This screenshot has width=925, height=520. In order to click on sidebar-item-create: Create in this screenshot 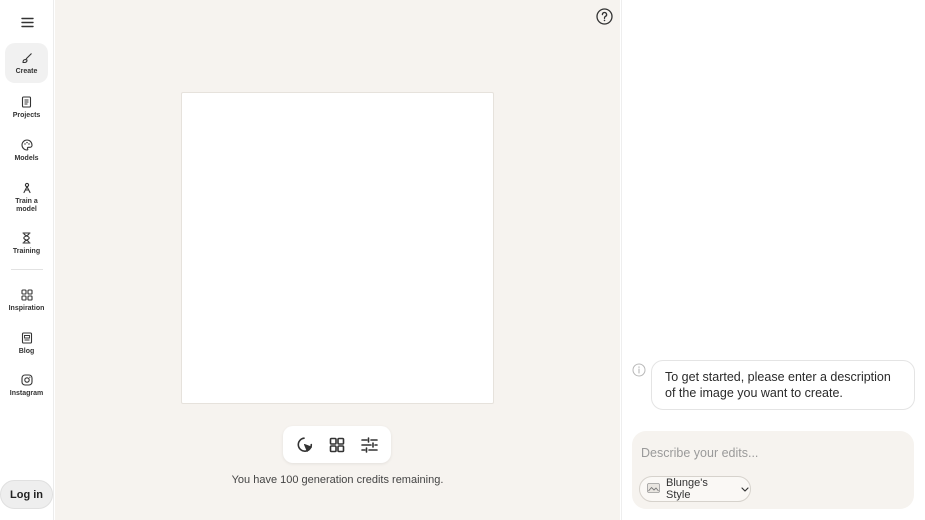, I will do `click(26, 63)`.